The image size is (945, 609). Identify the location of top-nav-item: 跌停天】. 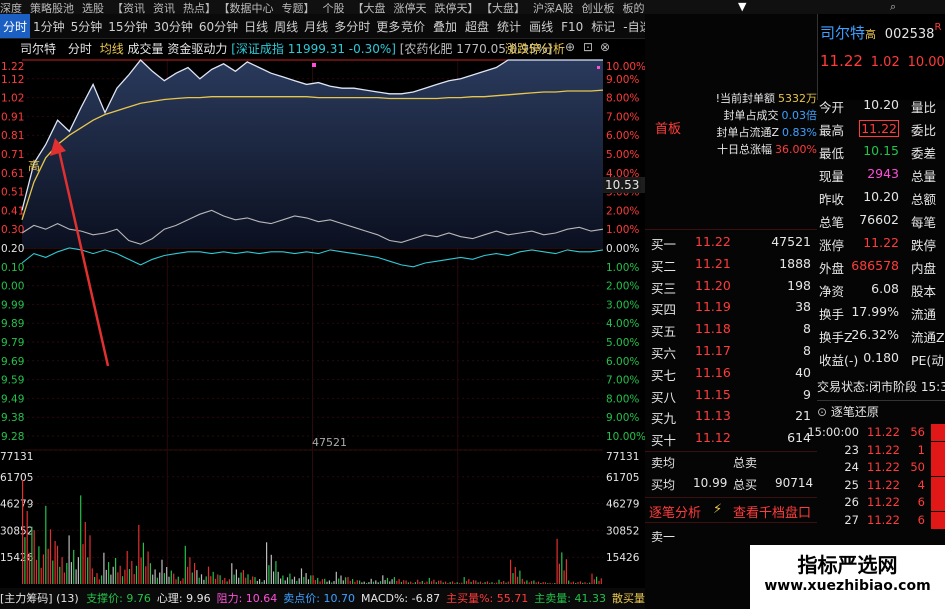
(457, 8).